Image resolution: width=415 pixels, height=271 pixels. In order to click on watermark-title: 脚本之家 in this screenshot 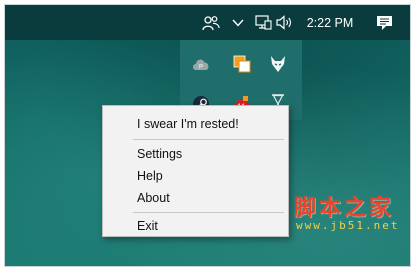, I will do `click(344, 208)`.